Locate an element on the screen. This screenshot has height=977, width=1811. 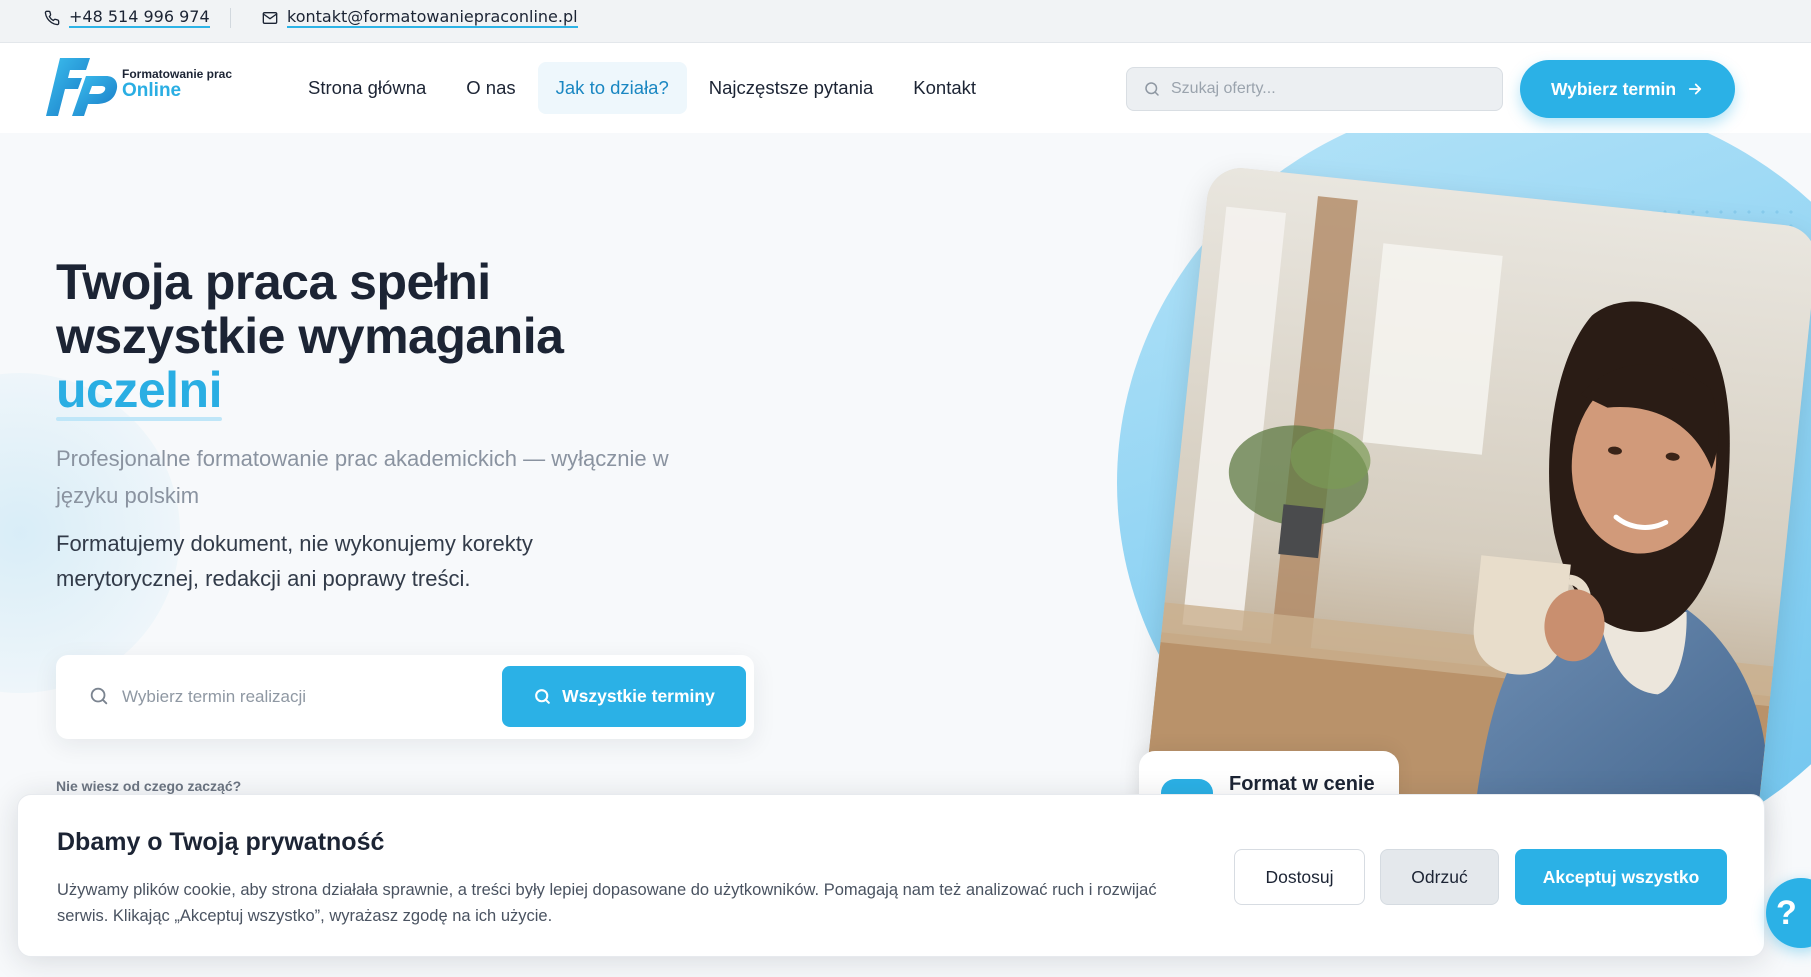
hero-title-line1: Twoja praca spełni is located at coordinates (273, 282).